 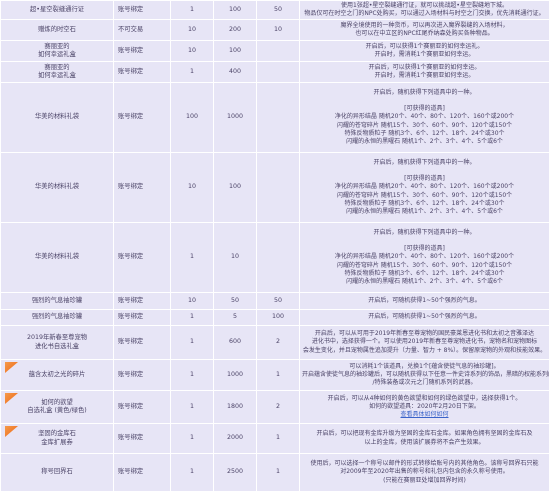 I want to click on item-name-line: 华美的材料礼袋, so click(x=57, y=117).